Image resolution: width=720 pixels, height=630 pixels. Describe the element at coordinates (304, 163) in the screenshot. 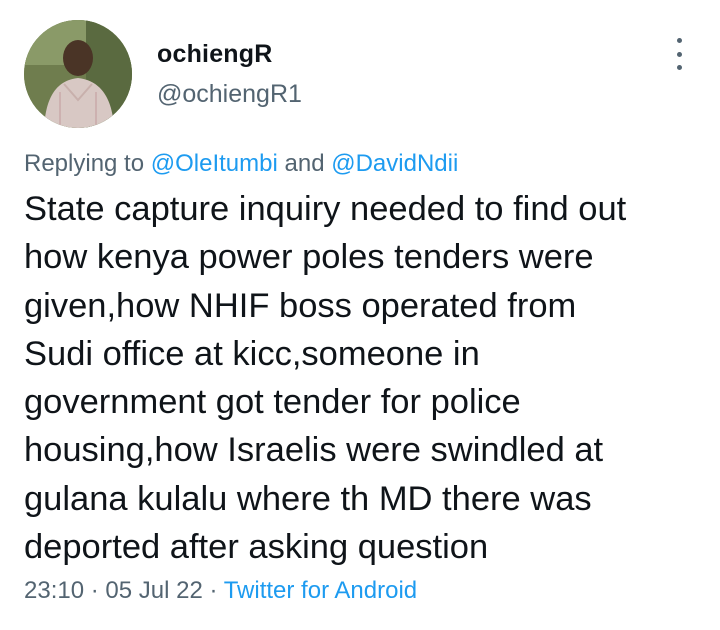

I see `replying-to-conjunction: and` at that location.